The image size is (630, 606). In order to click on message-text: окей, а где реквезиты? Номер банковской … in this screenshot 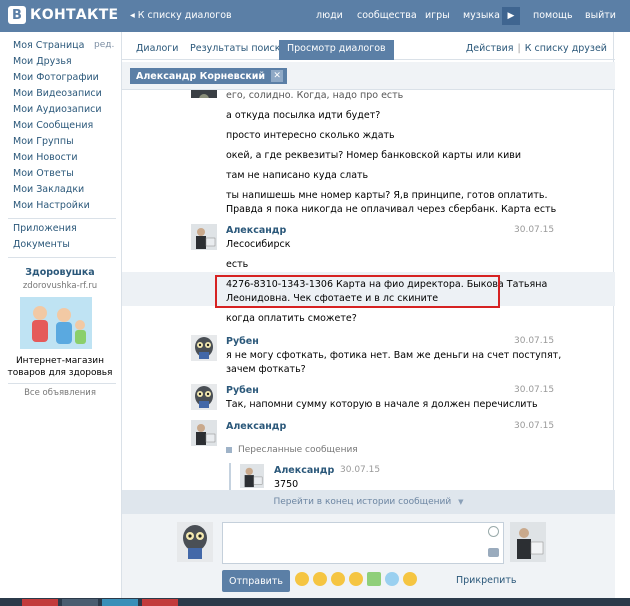, I will do `click(374, 155)`.